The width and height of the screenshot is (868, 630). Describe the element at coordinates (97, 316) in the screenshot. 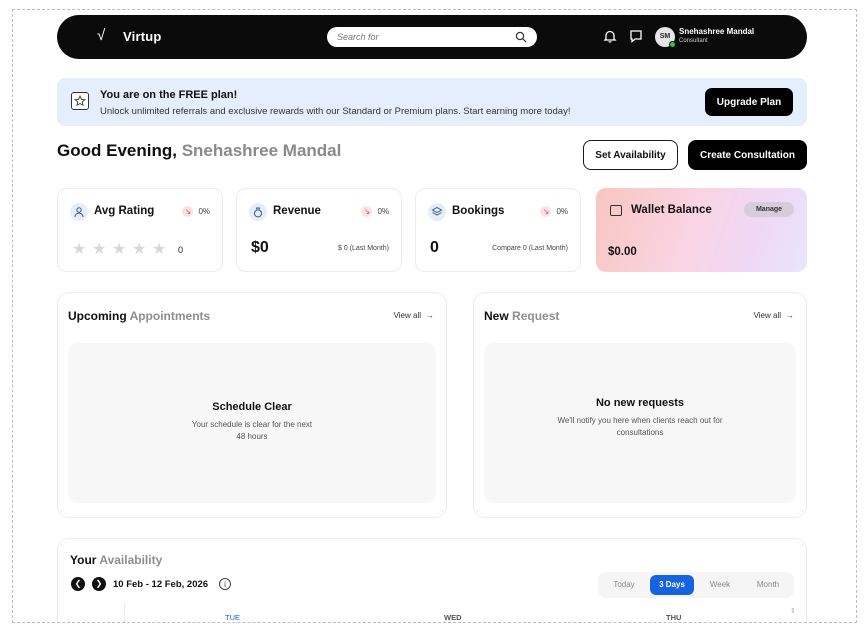

I see `panel-title-bold: Upcoming` at that location.